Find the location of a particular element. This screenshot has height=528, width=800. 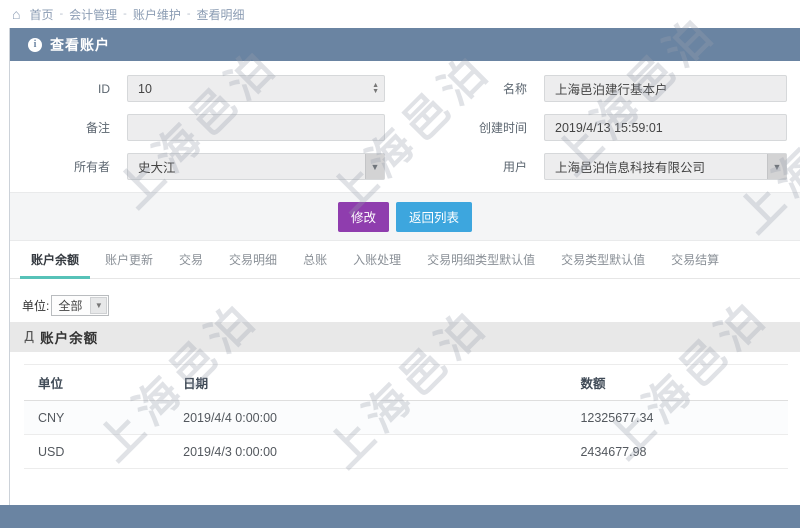

table-header-row: 单位 日期 数额 is located at coordinates (406, 382).